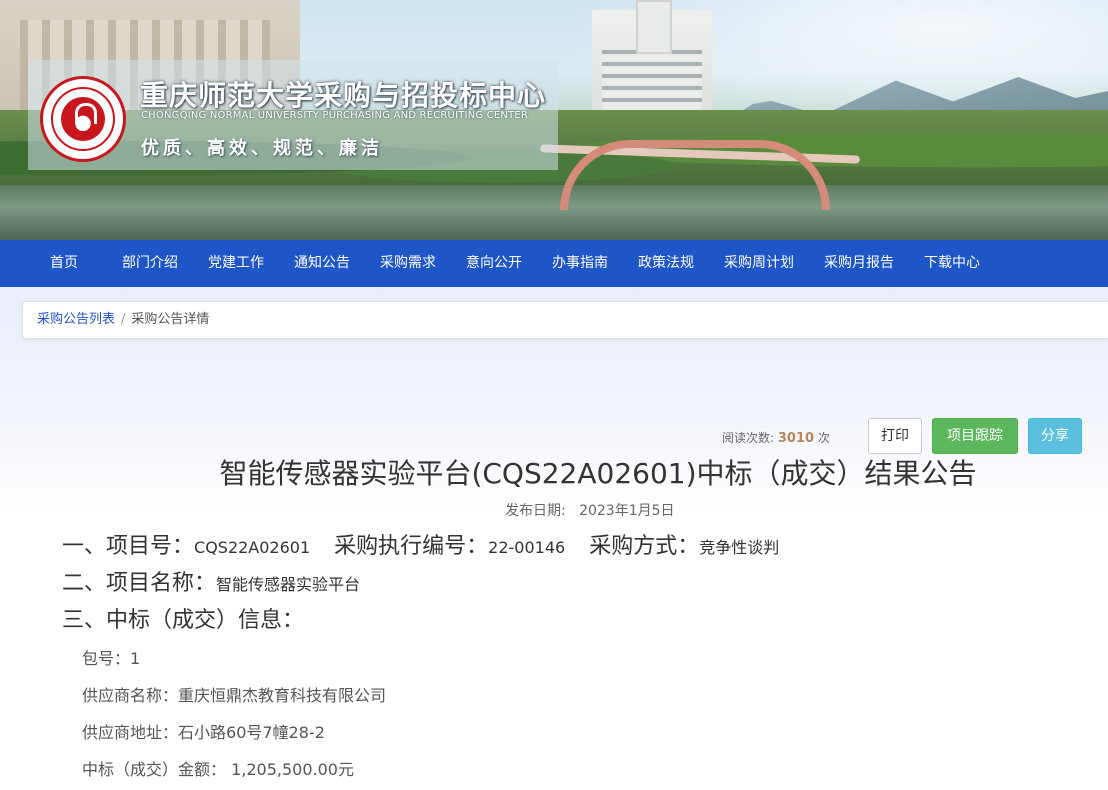  Describe the element at coordinates (535, 511) in the screenshot. I see `publish-date-label: 发布日期:` at that location.